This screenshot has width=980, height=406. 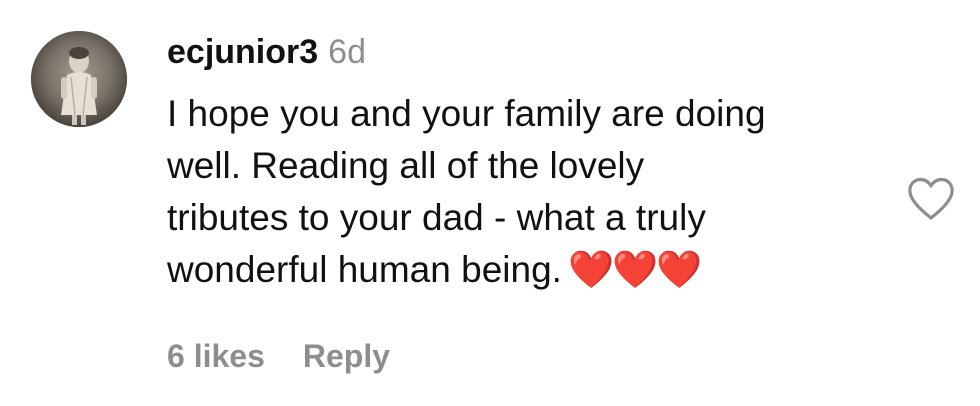 I want to click on heart-emoji: ❤️❤️❤️, so click(x=634, y=269).